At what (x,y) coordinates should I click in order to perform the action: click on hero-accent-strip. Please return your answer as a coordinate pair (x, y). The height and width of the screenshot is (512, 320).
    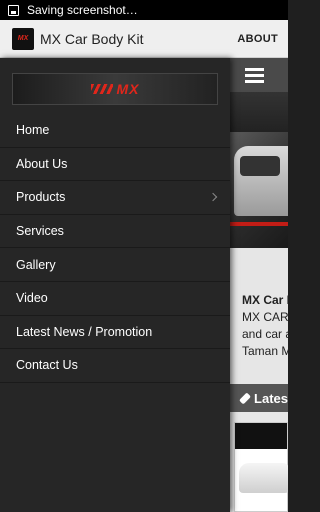
    Looking at the image, I should click on (259, 224).